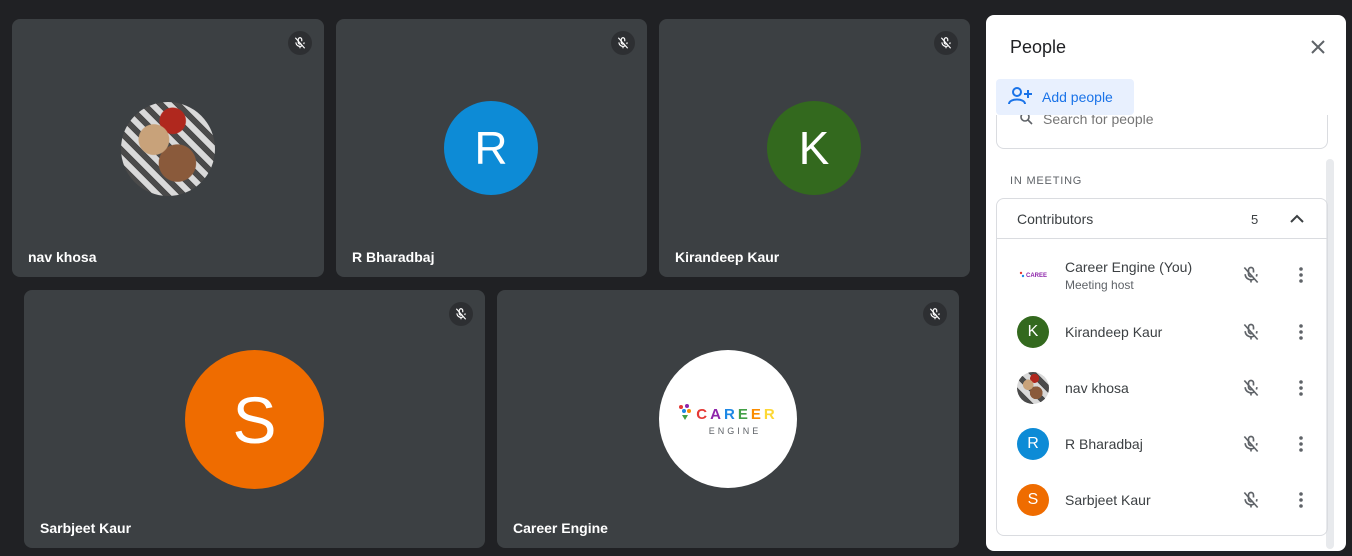  What do you see at coordinates (1297, 219) in the screenshot?
I see `chevron-up-icon` at bounding box center [1297, 219].